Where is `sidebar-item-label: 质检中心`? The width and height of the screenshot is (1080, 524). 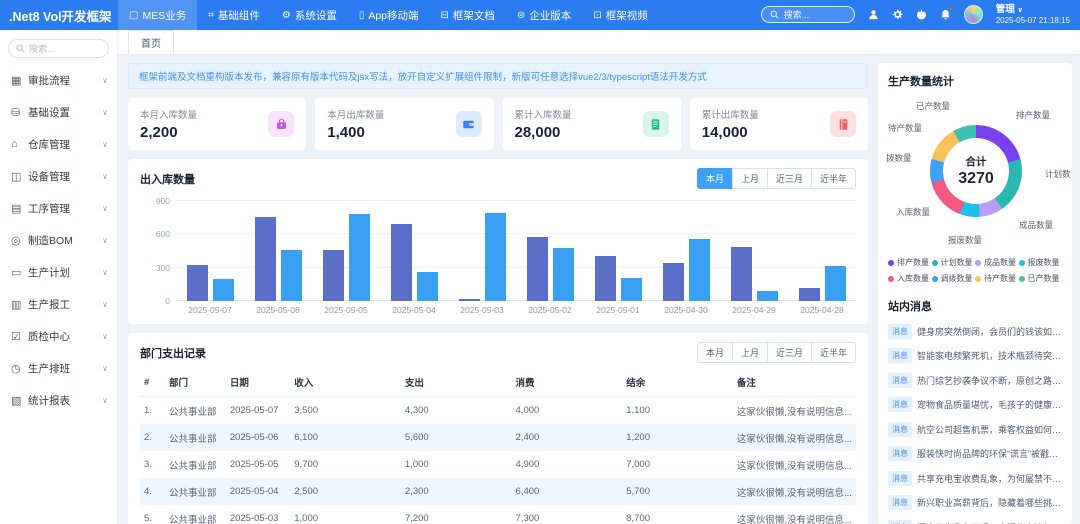
sidebar-item-label: 质检中心 is located at coordinates (49, 336).